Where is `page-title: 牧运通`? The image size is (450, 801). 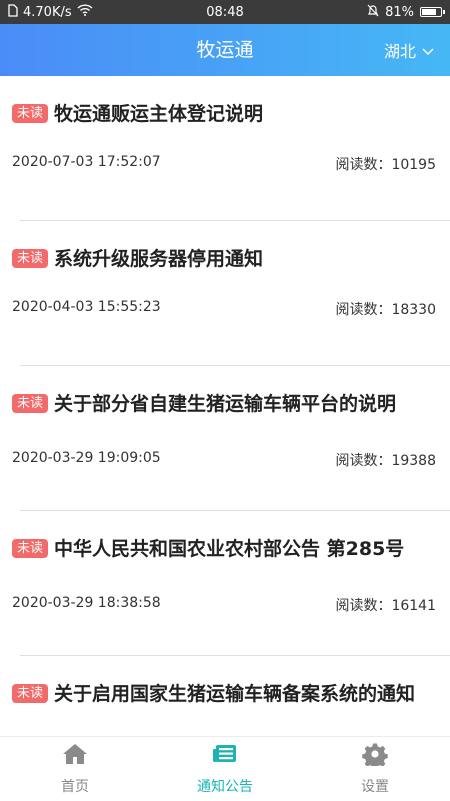 page-title: 牧运通 is located at coordinates (225, 50).